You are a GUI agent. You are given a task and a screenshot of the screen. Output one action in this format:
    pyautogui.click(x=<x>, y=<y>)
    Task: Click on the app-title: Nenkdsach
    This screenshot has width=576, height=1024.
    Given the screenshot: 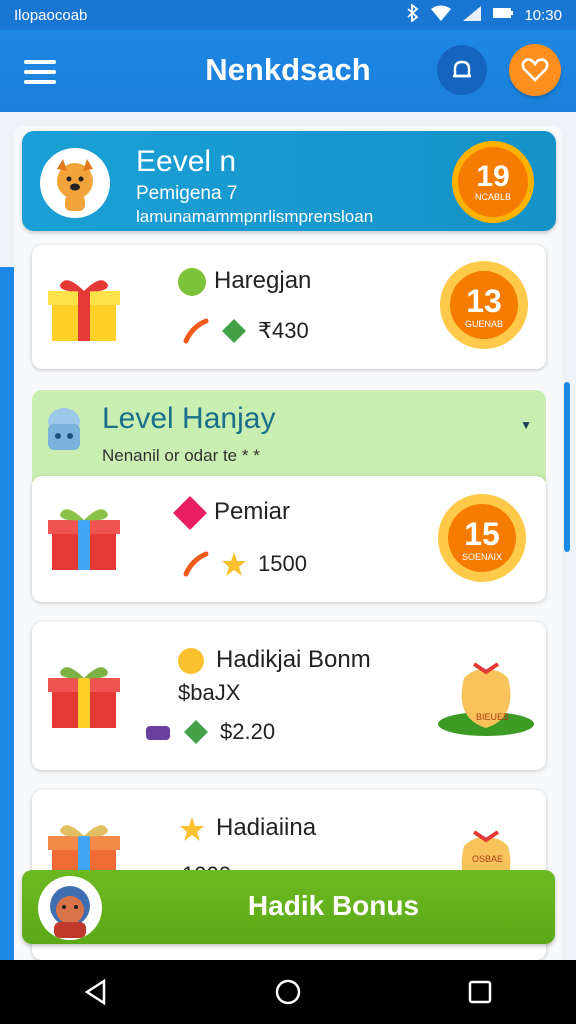 What is the action you would take?
    pyautogui.click(x=288, y=69)
    